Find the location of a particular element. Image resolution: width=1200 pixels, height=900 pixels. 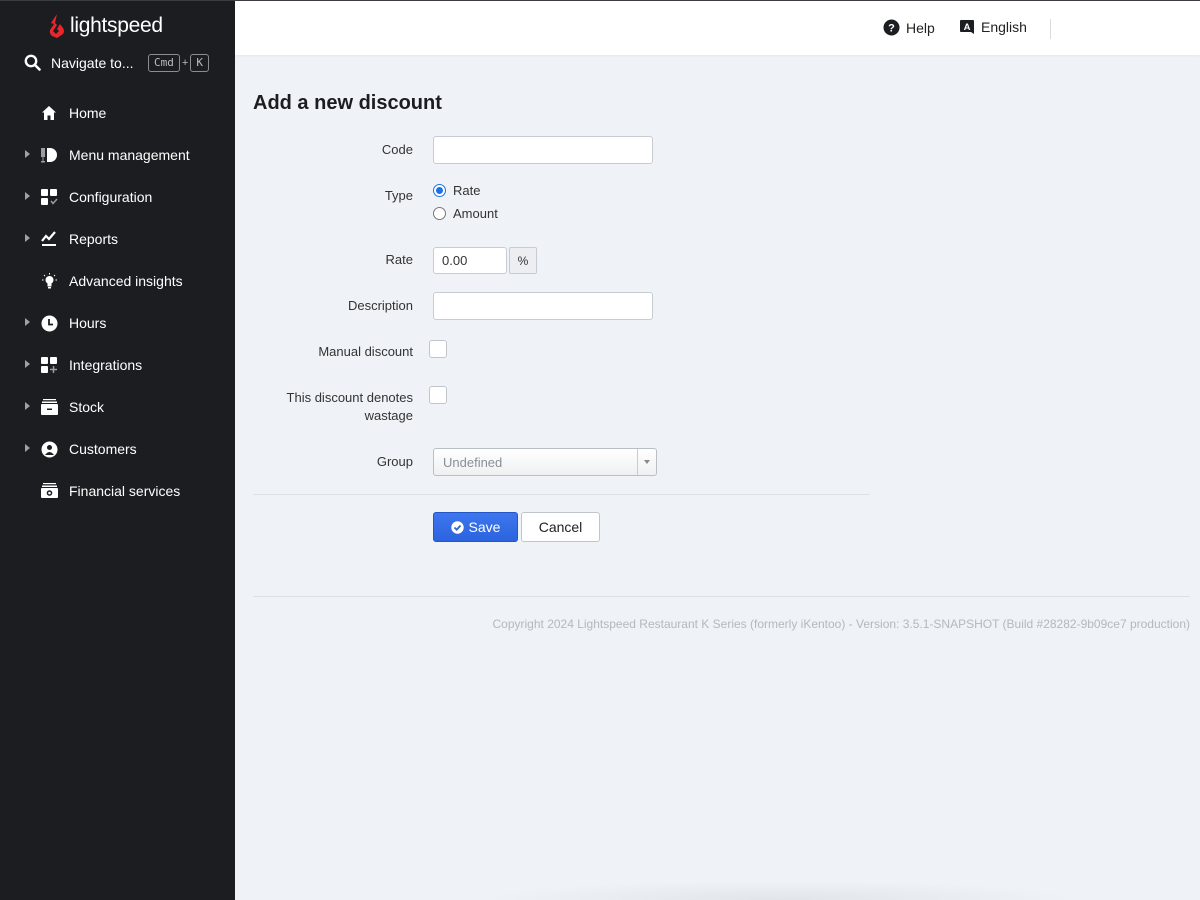

sidebar-item-customers: Customers is located at coordinates (117, 449).